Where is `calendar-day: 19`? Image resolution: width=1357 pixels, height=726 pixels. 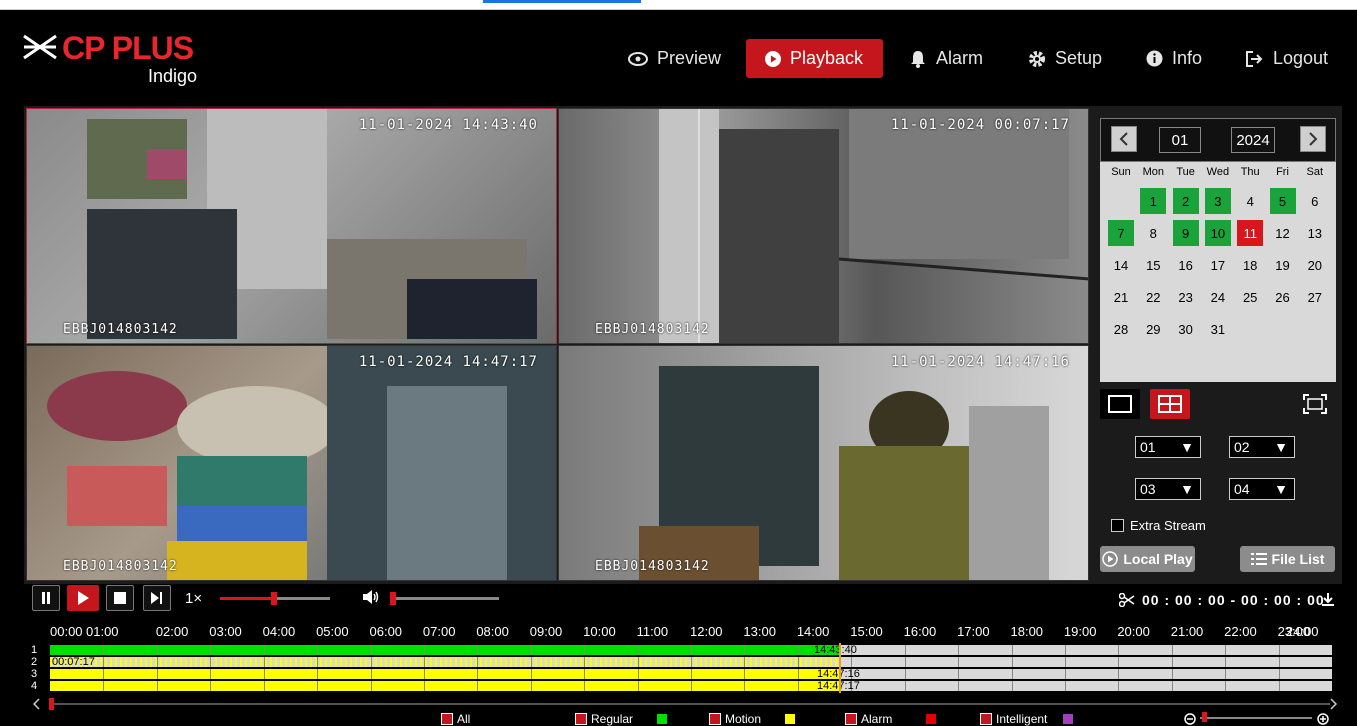
calendar-day: 19 is located at coordinates (1283, 265).